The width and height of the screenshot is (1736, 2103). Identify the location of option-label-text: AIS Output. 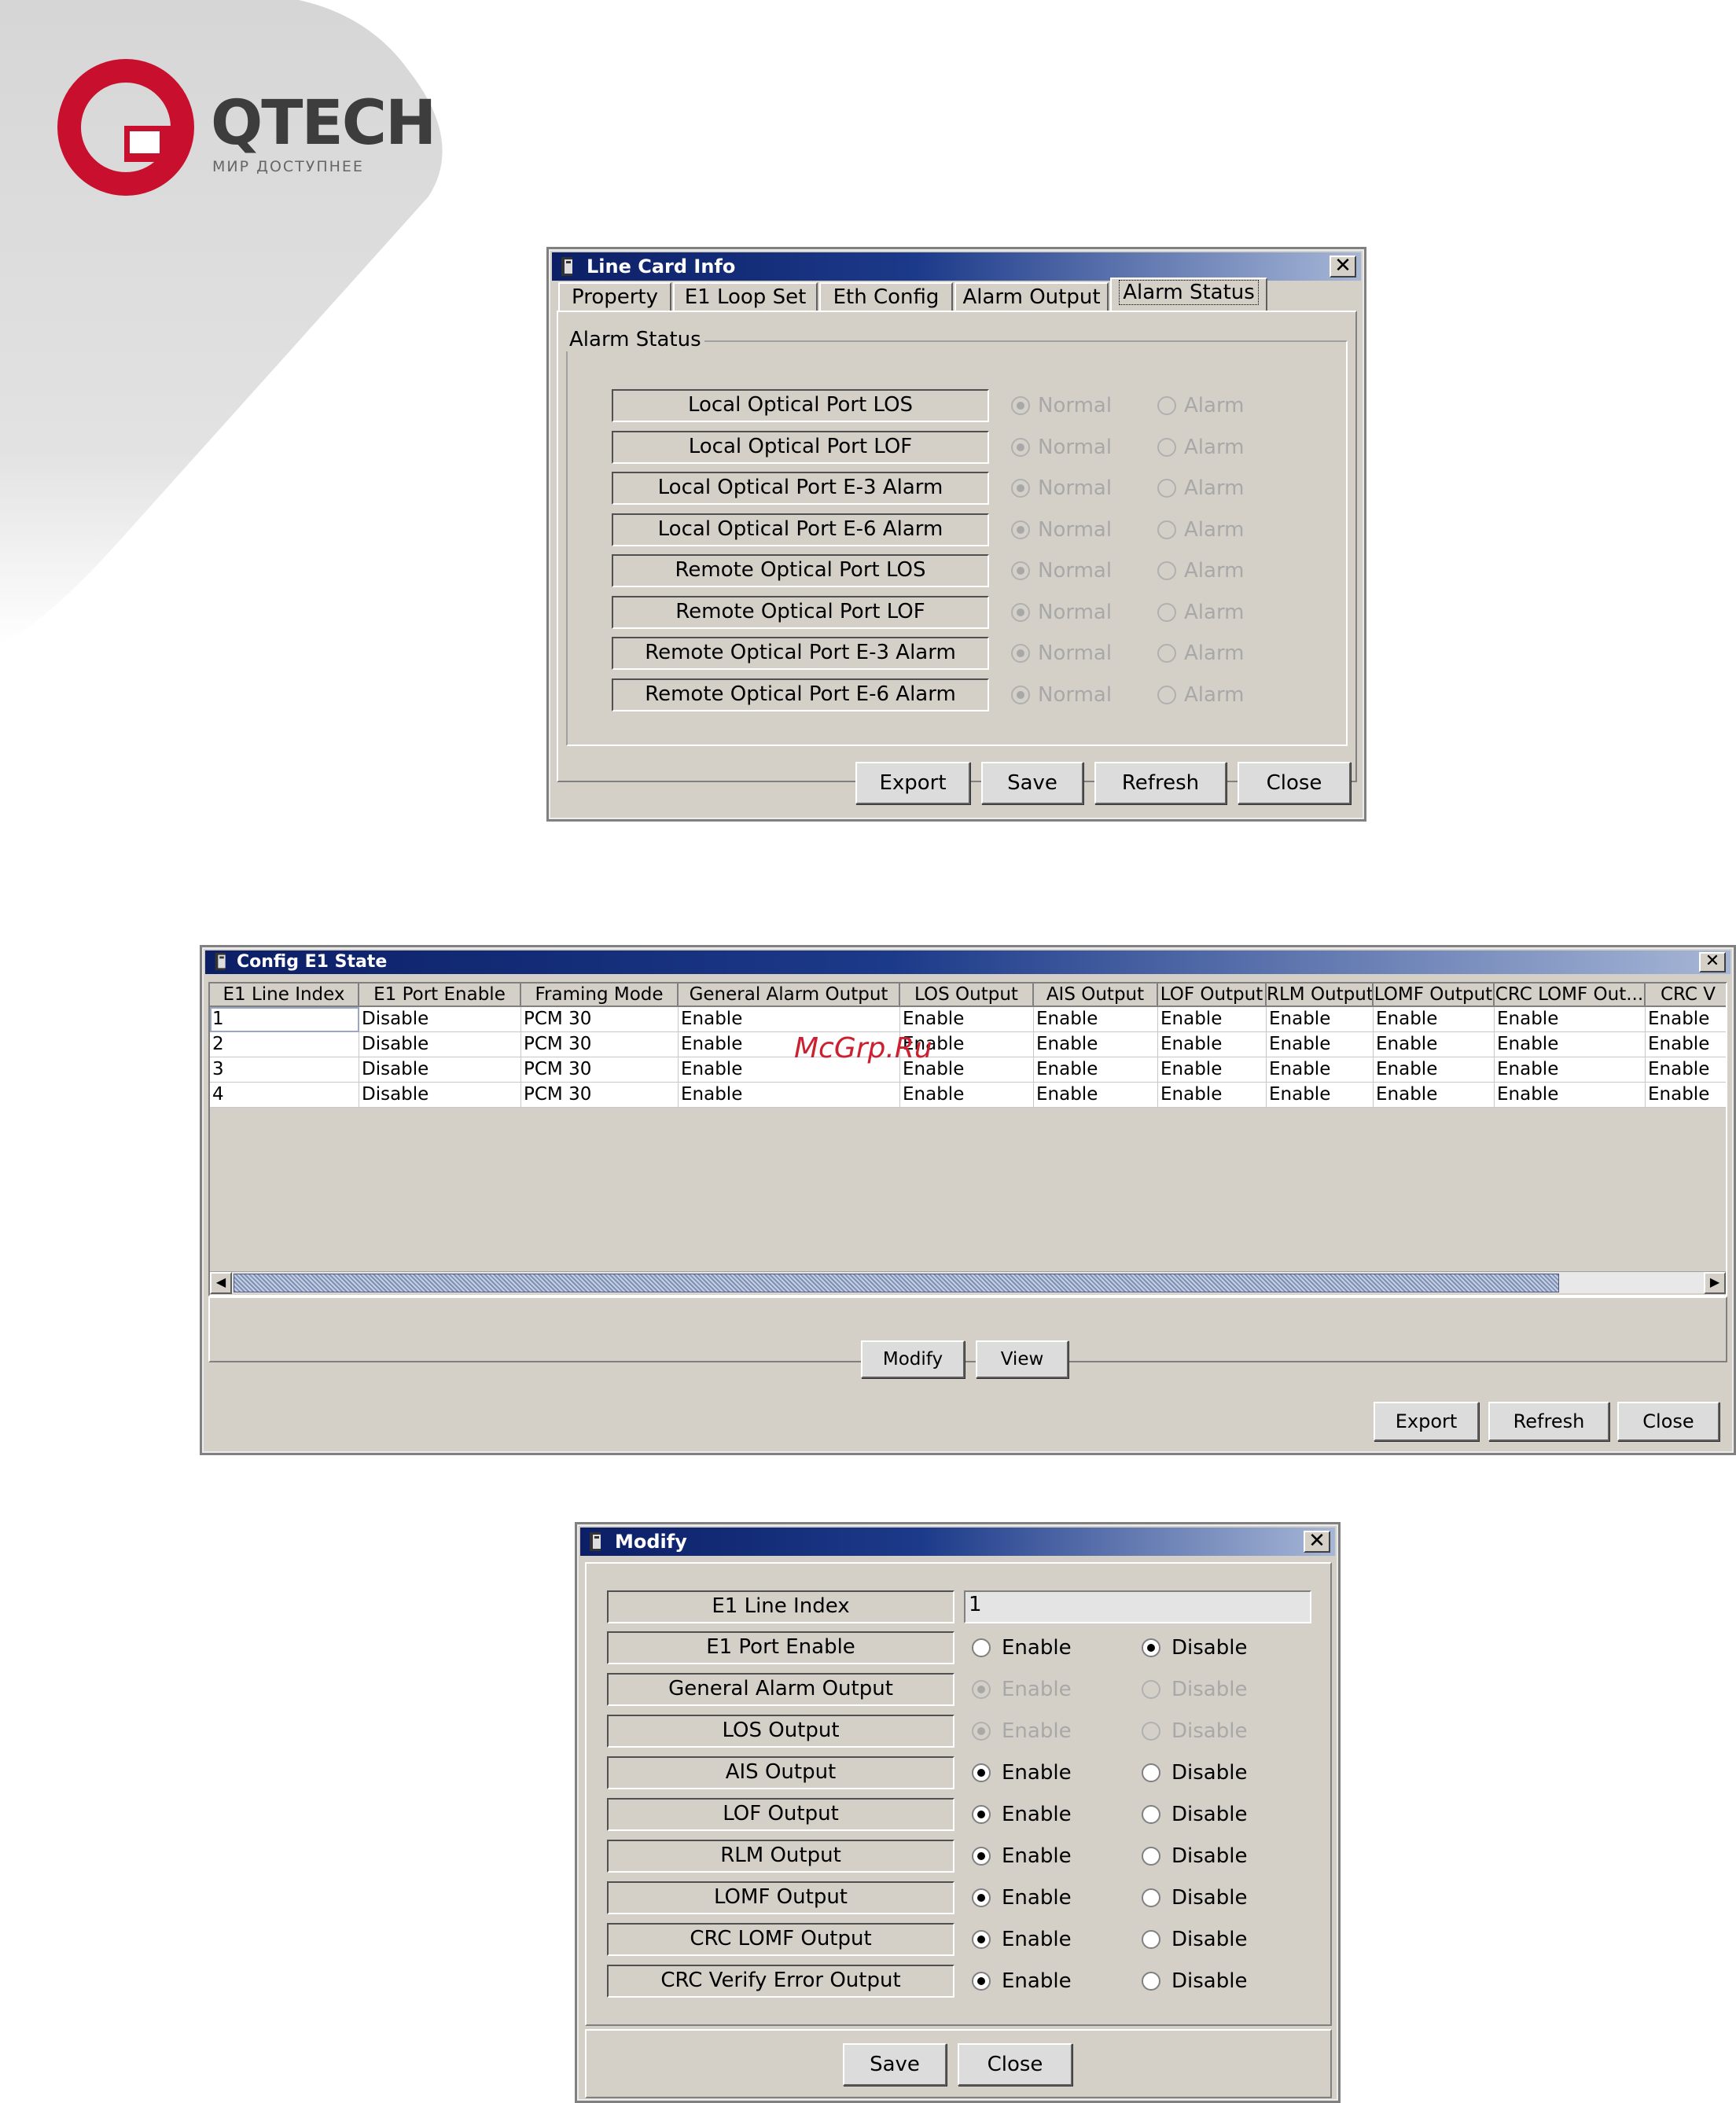
(781, 1772).